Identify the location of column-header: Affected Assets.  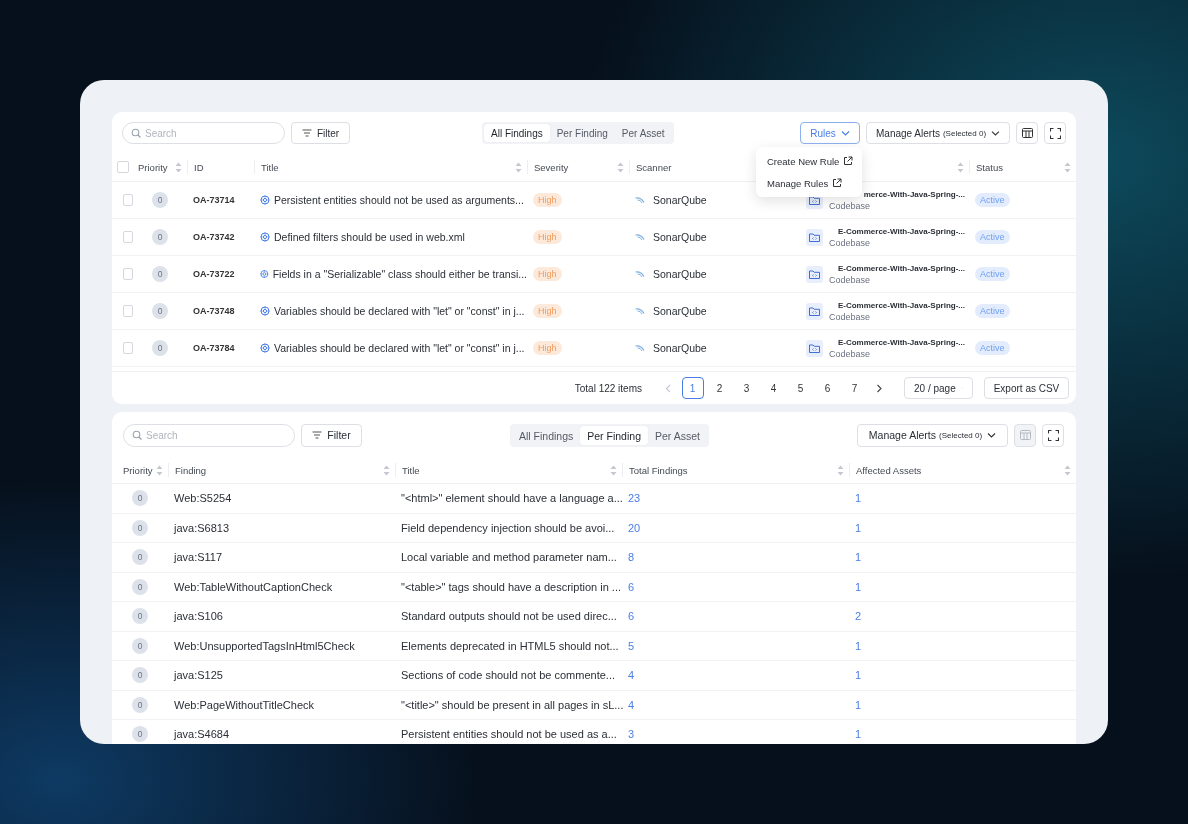
(889, 470).